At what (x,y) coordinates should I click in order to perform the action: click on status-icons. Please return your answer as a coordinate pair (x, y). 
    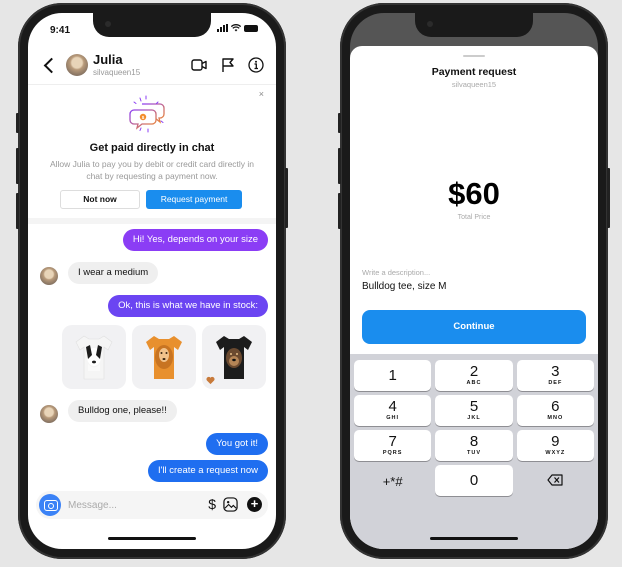
    Looking at the image, I should click on (237, 28).